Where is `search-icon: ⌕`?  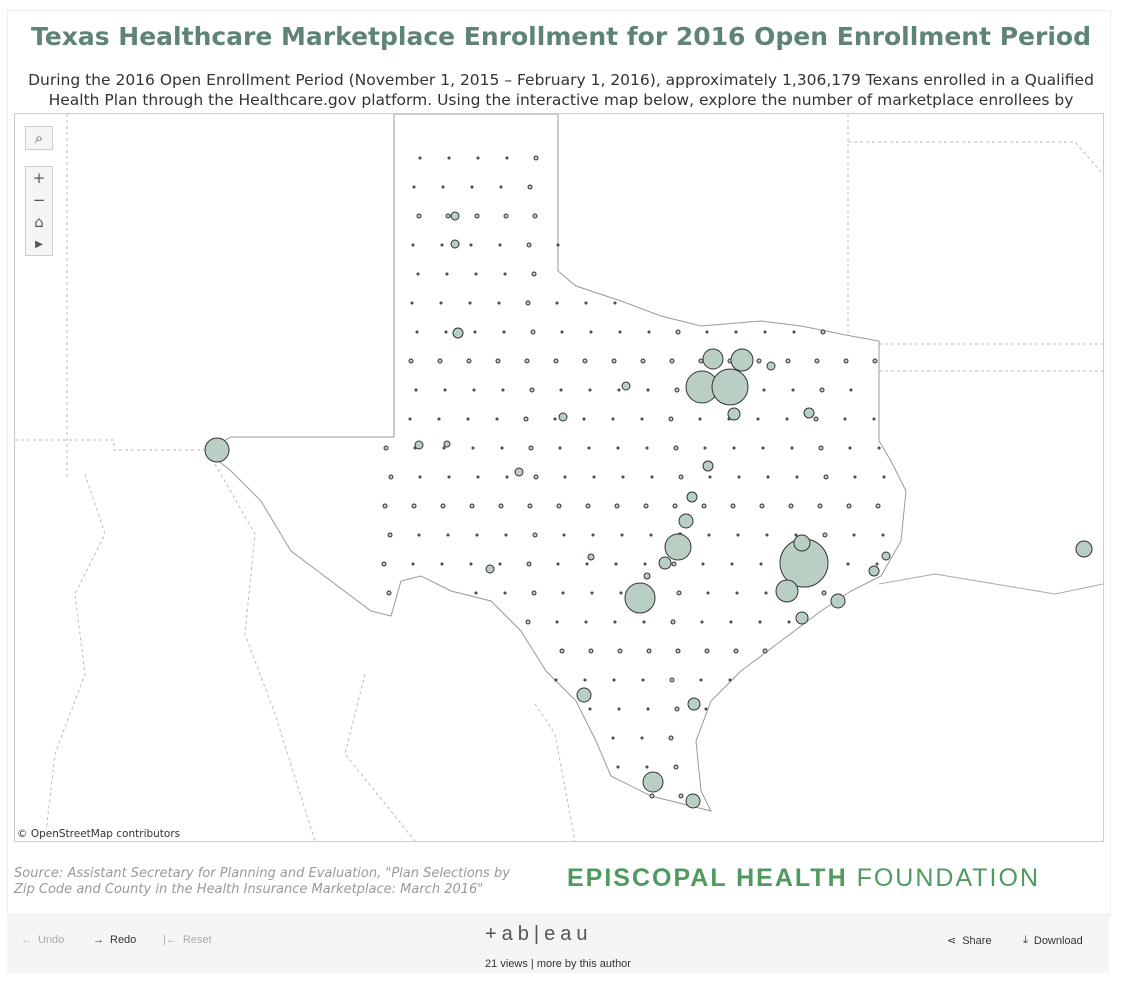 search-icon: ⌕ is located at coordinates (39, 138).